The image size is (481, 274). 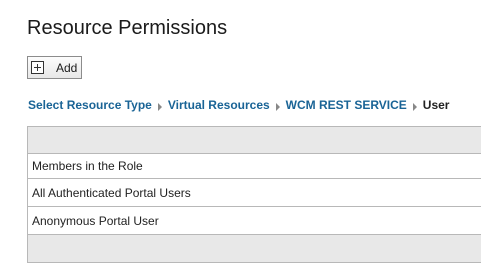 I want to click on table-row: All Authenticated Portal Users, so click(x=254, y=193).